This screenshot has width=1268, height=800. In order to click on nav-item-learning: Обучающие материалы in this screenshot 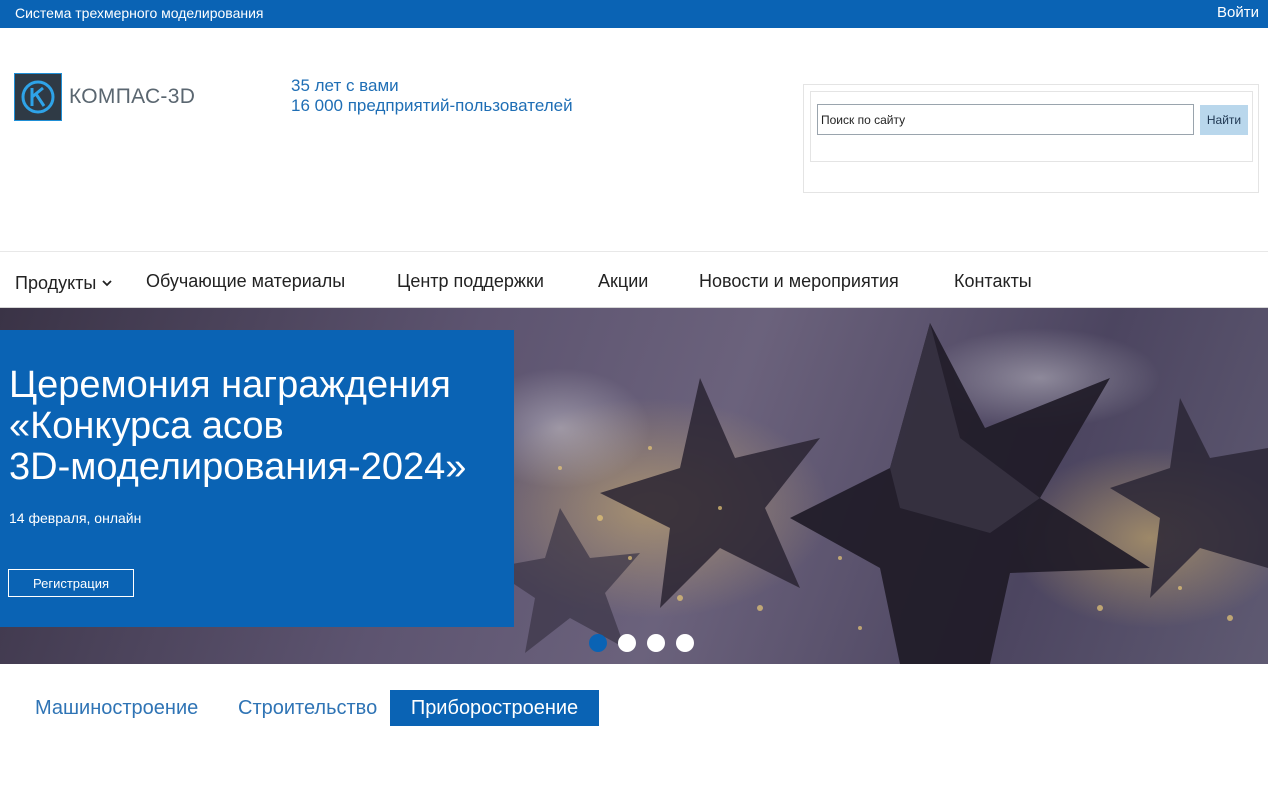, I will do `click(245, 281)`.